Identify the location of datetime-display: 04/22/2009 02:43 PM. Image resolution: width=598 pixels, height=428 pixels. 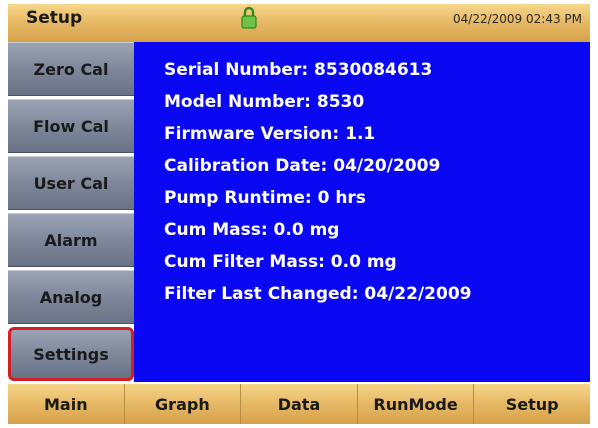
(517, 19).